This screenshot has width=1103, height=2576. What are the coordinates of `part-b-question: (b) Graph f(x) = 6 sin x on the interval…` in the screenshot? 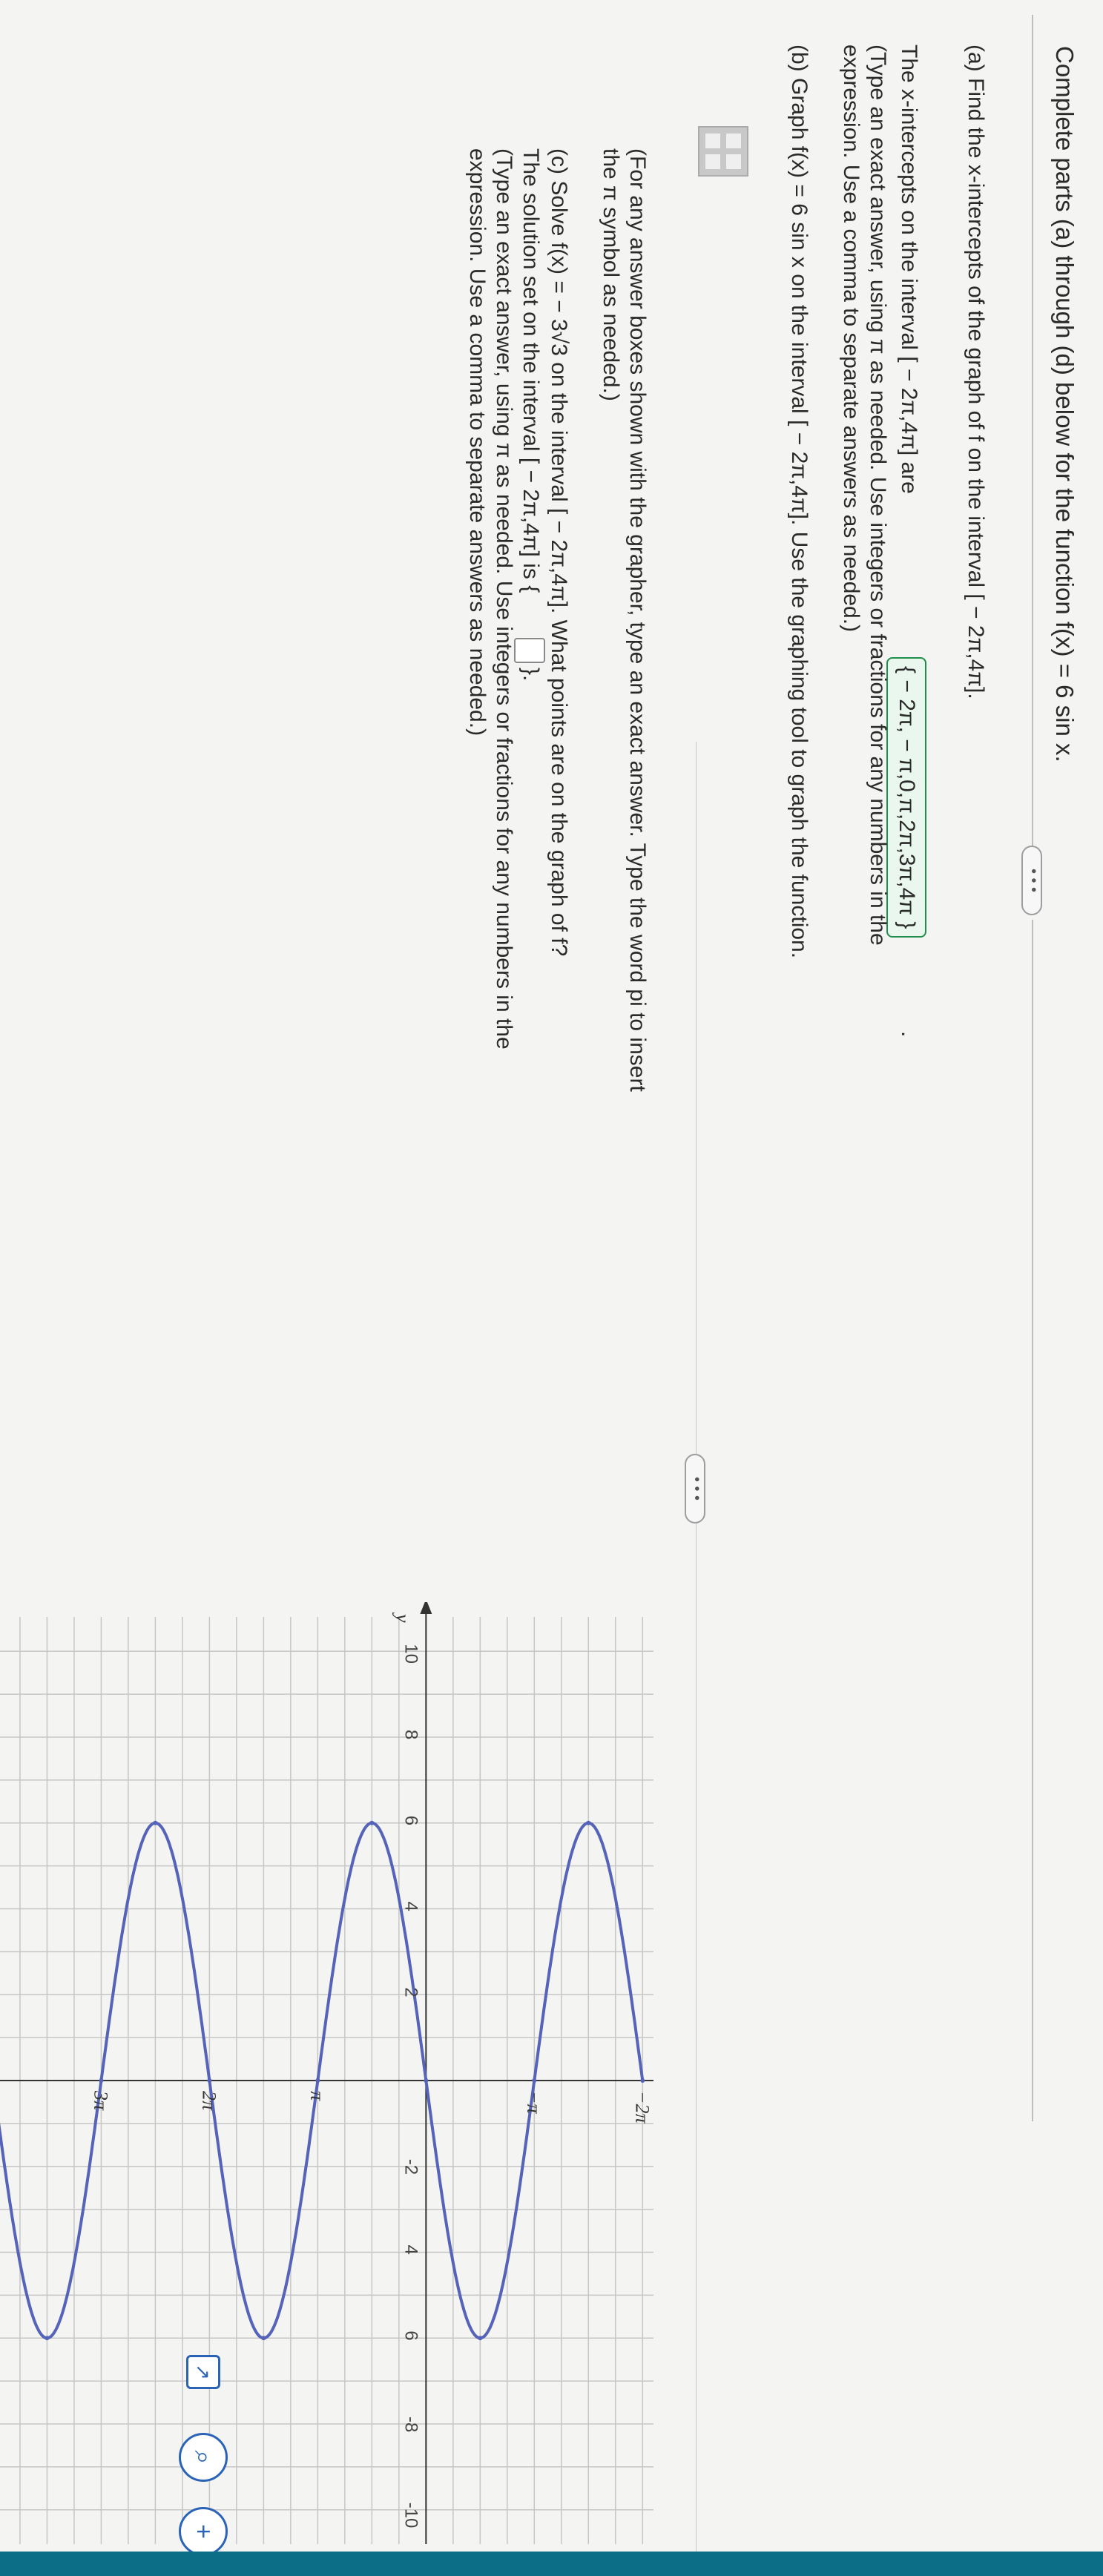 It's located at (799, 502).